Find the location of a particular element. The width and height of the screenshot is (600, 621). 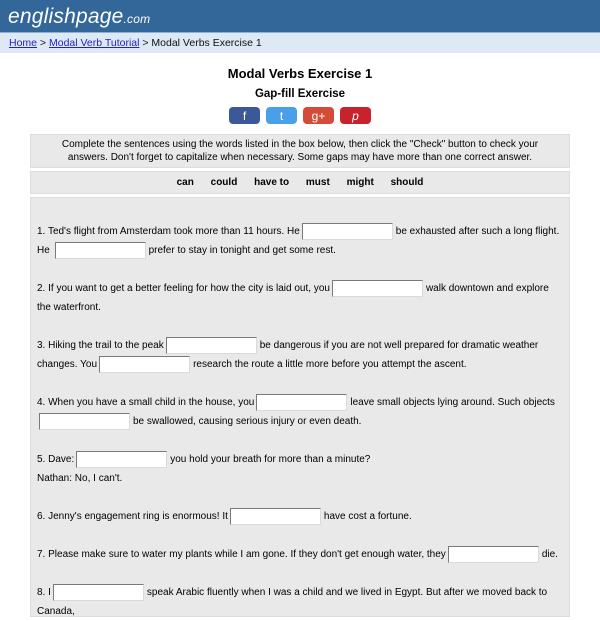

pinterest-share-button: p is located at coordinates (355, 115).